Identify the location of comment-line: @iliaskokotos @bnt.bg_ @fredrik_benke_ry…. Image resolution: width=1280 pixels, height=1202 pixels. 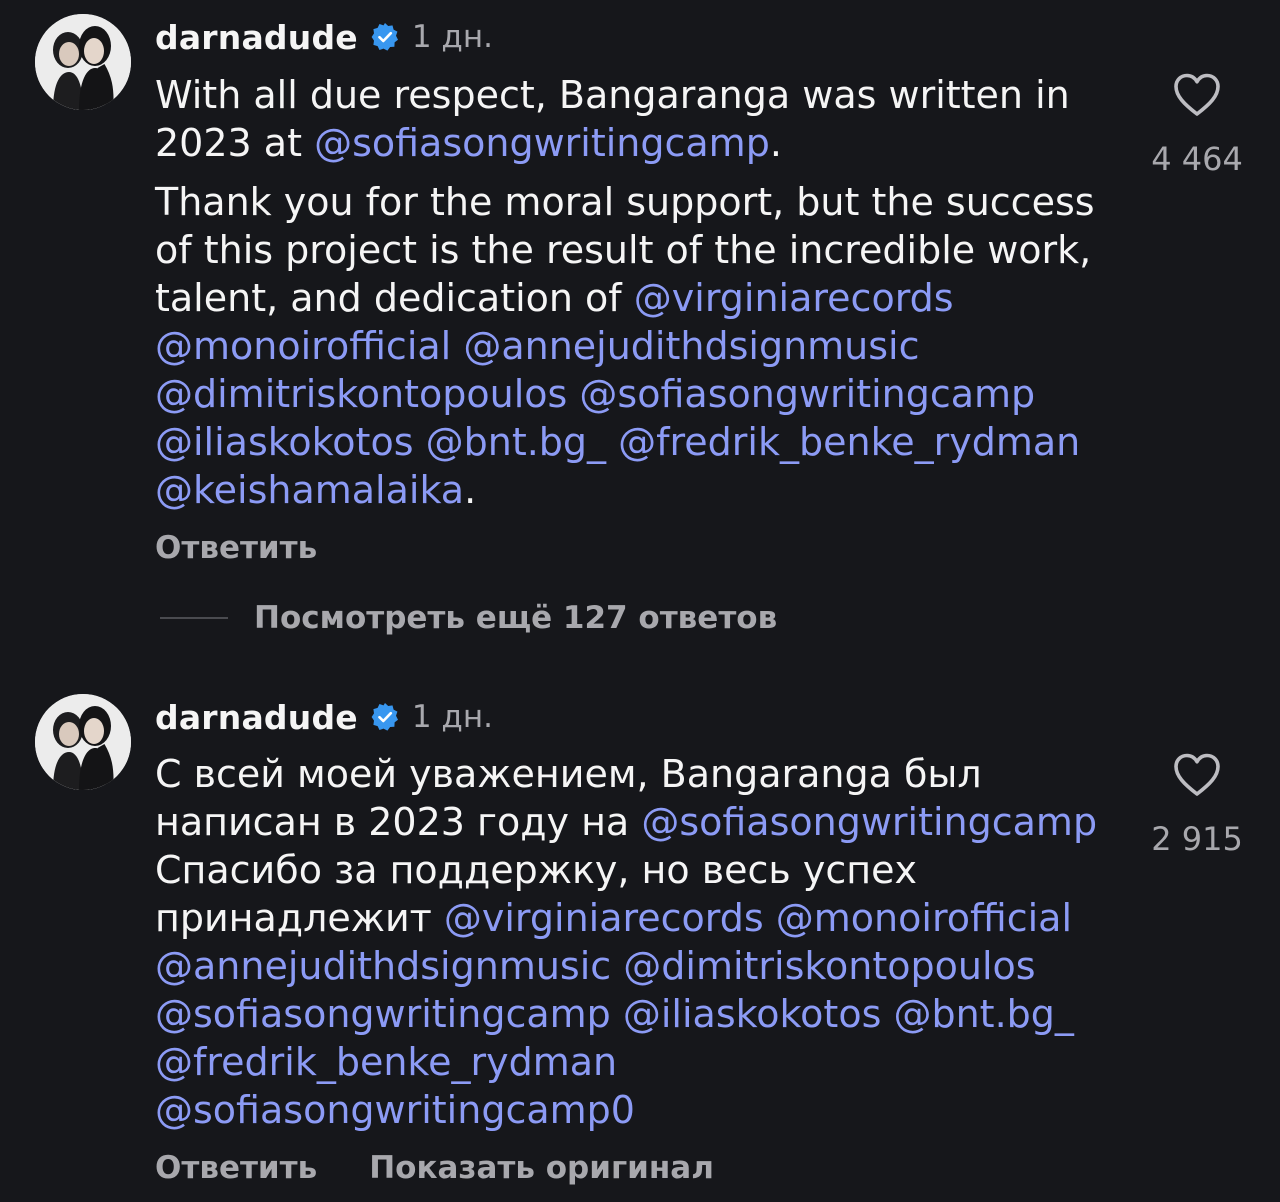
(635, 442).